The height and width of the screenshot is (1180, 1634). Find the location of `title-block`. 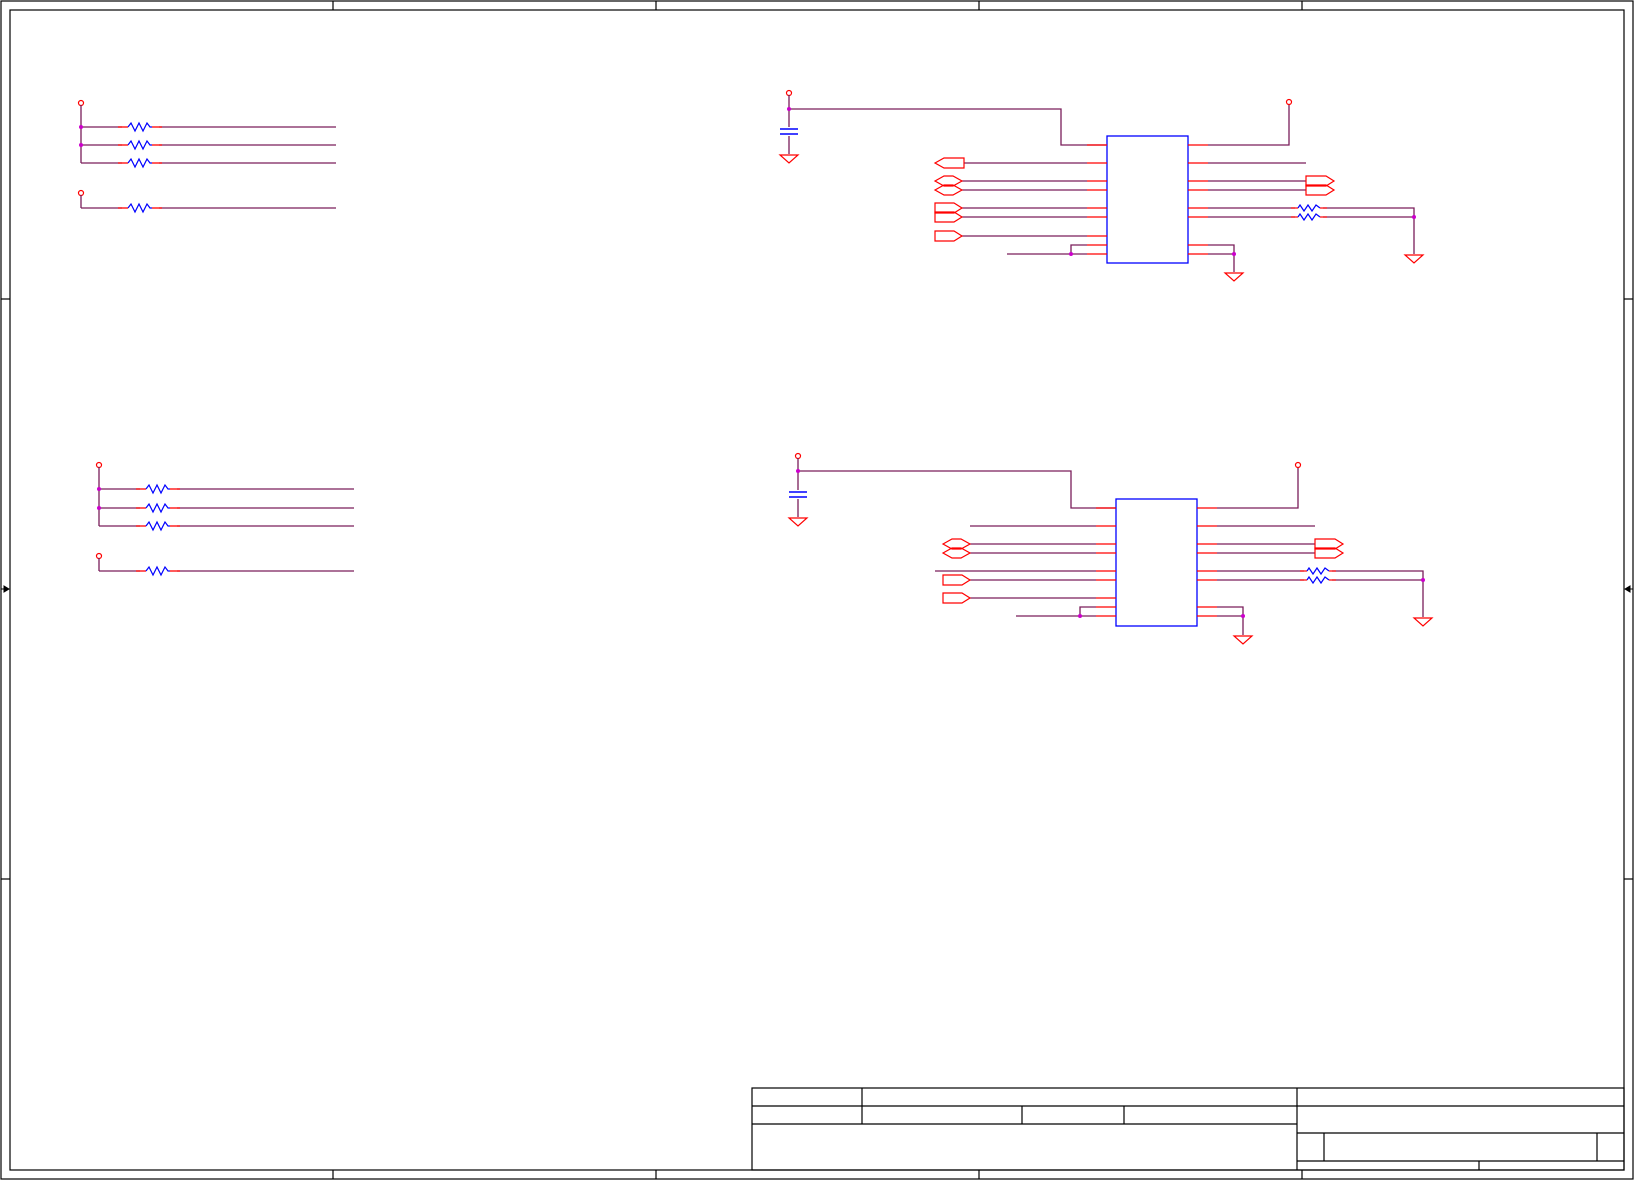

title-block is located at coordinates (1188, 1129).